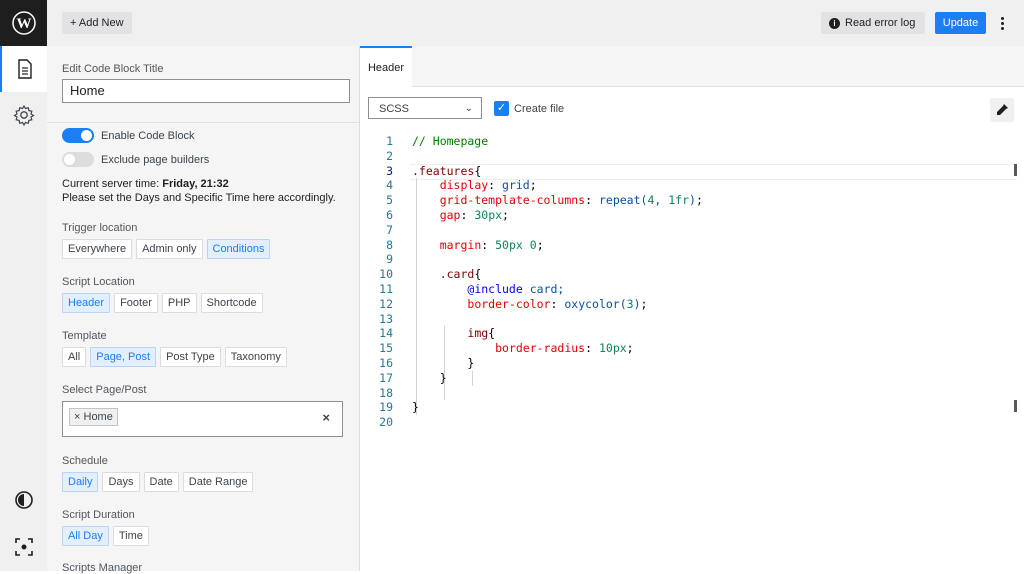 Image resolution: width=1024 pixels, height=574 pixels. I want to click on server-time: Current server time: Friday, 21:32, so click(145, 184).